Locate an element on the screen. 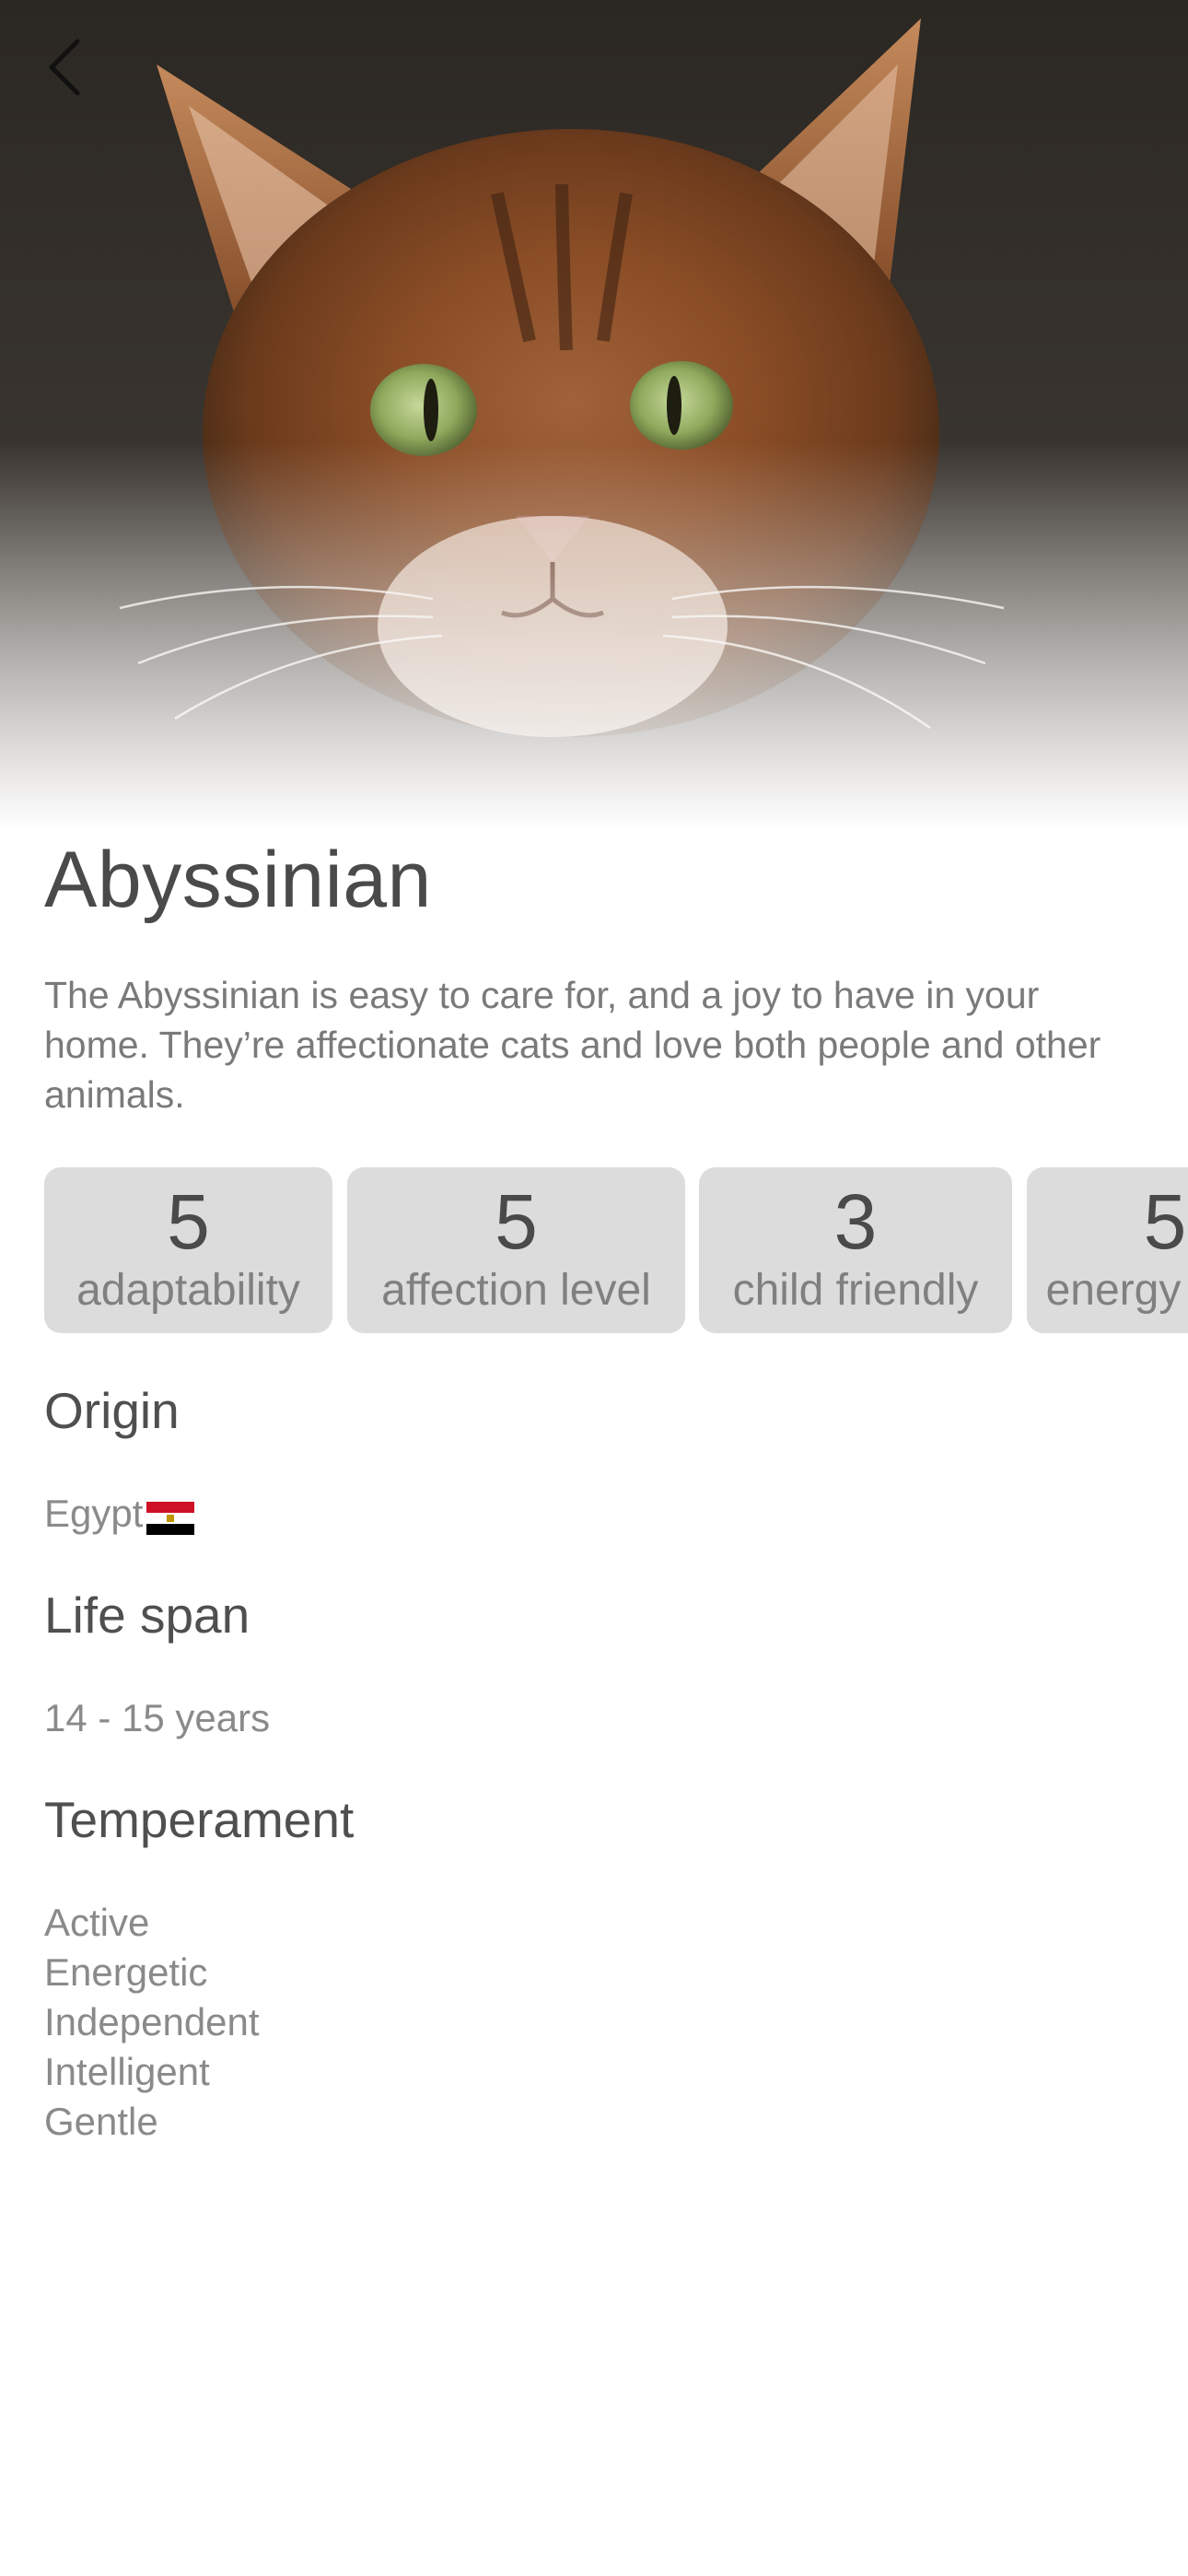  temperament-item: Gentle is located at coordinates (101, 2121).